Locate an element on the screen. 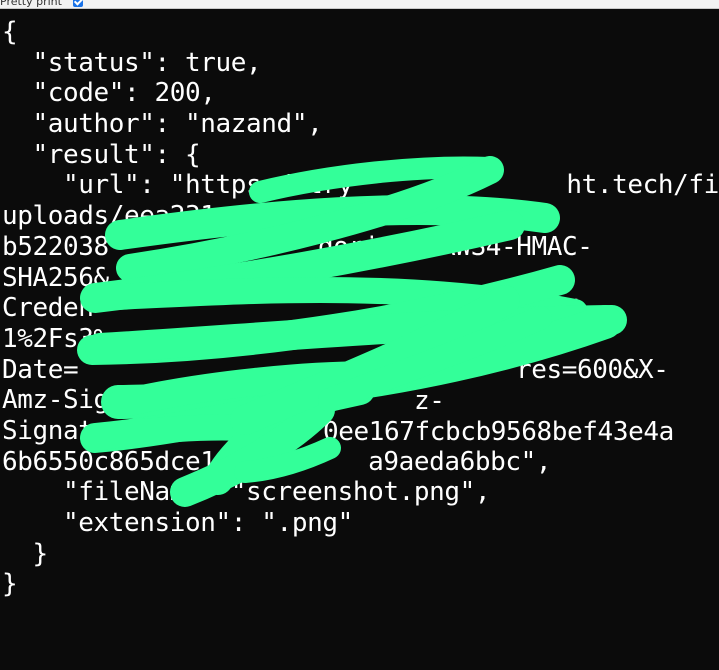 This screenshot has width=719, height=670. json-fragment: 1d14c is located at coordinates (184, 432).